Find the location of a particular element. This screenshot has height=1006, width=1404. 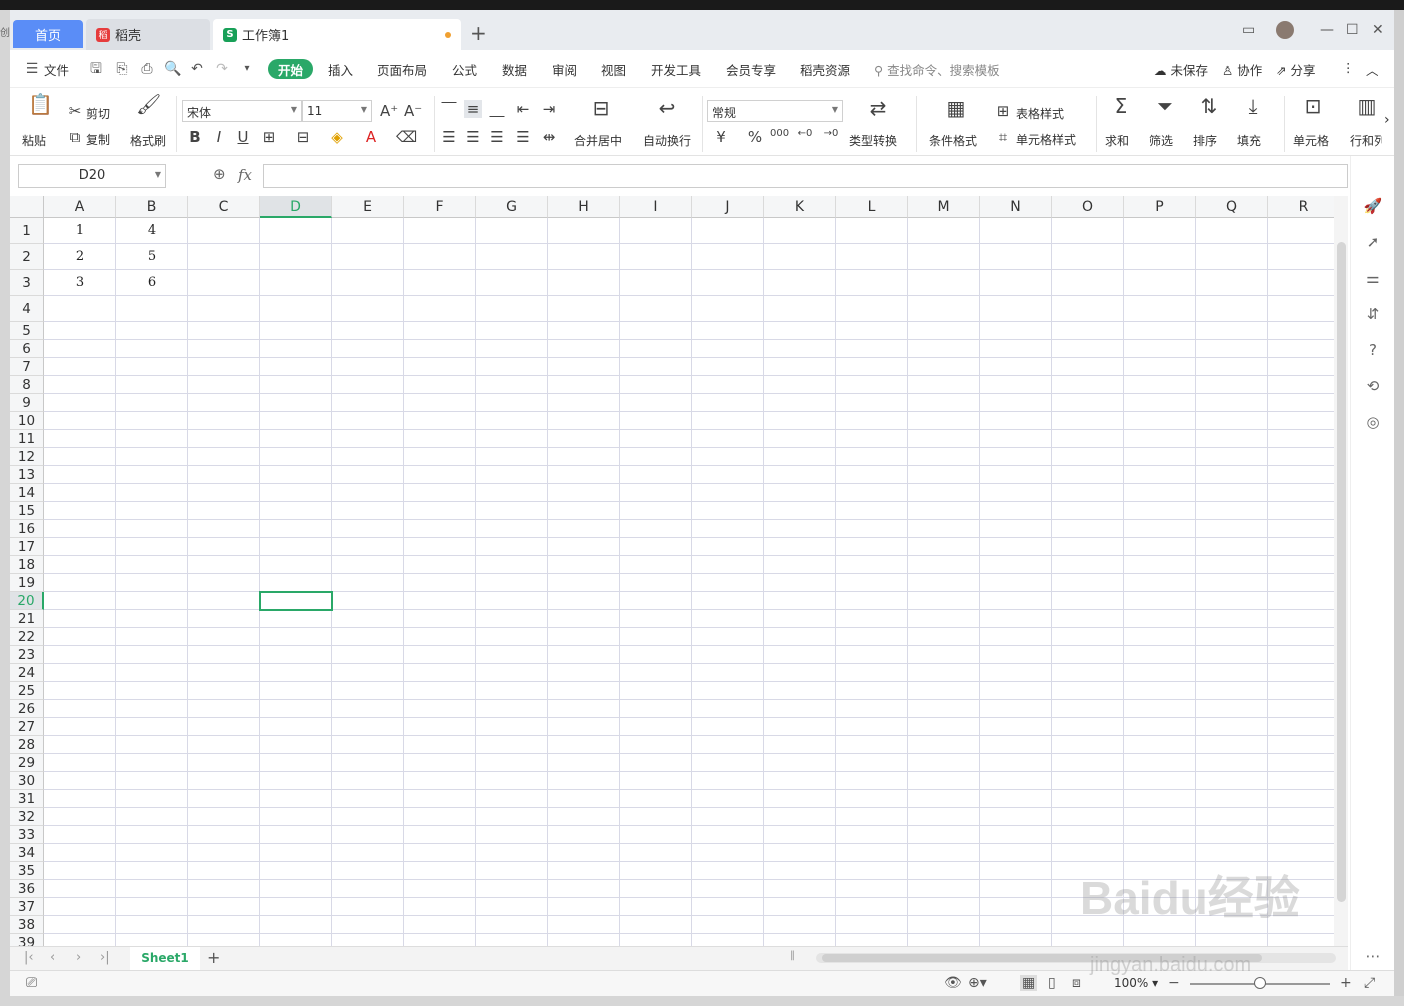

outdent-icon: ⇤ is located at coordinates (523, 109).